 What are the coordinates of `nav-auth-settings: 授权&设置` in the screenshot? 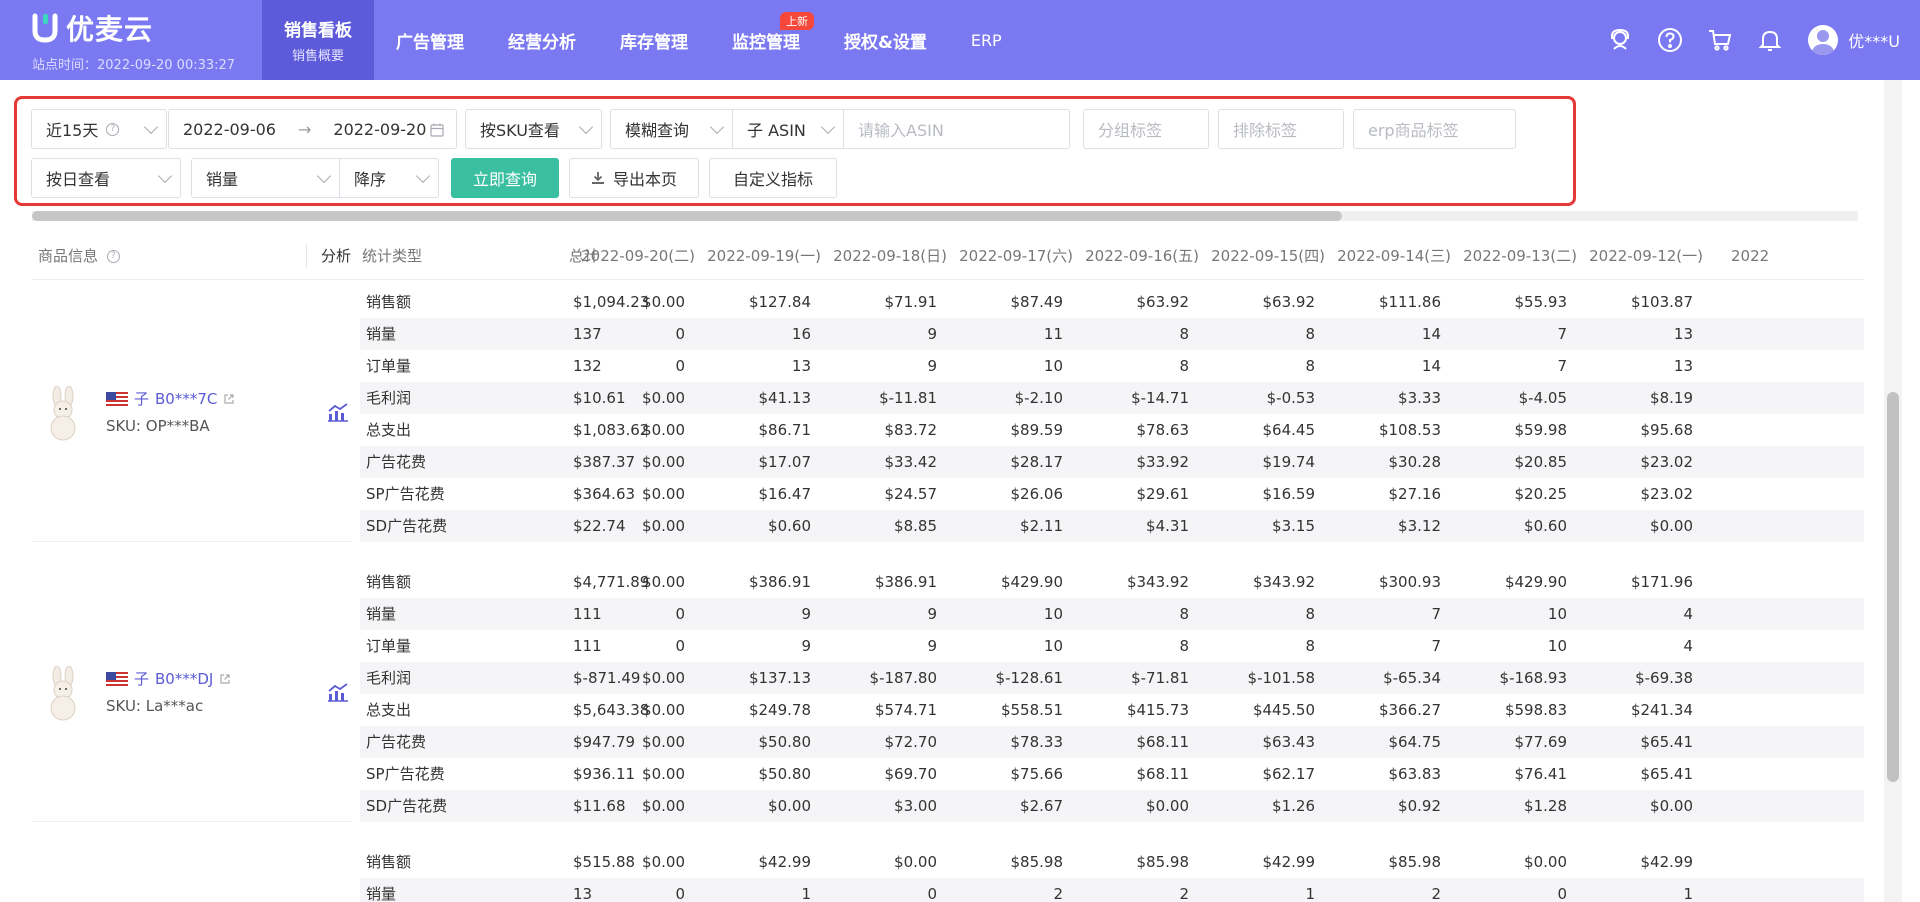 It's located at (885, 40).